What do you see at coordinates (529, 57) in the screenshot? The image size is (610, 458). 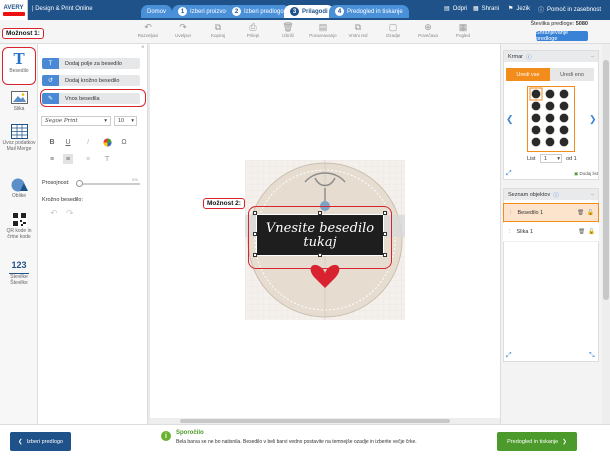 I see `info-icon: ⓘ` at bounding box center [529, 57].